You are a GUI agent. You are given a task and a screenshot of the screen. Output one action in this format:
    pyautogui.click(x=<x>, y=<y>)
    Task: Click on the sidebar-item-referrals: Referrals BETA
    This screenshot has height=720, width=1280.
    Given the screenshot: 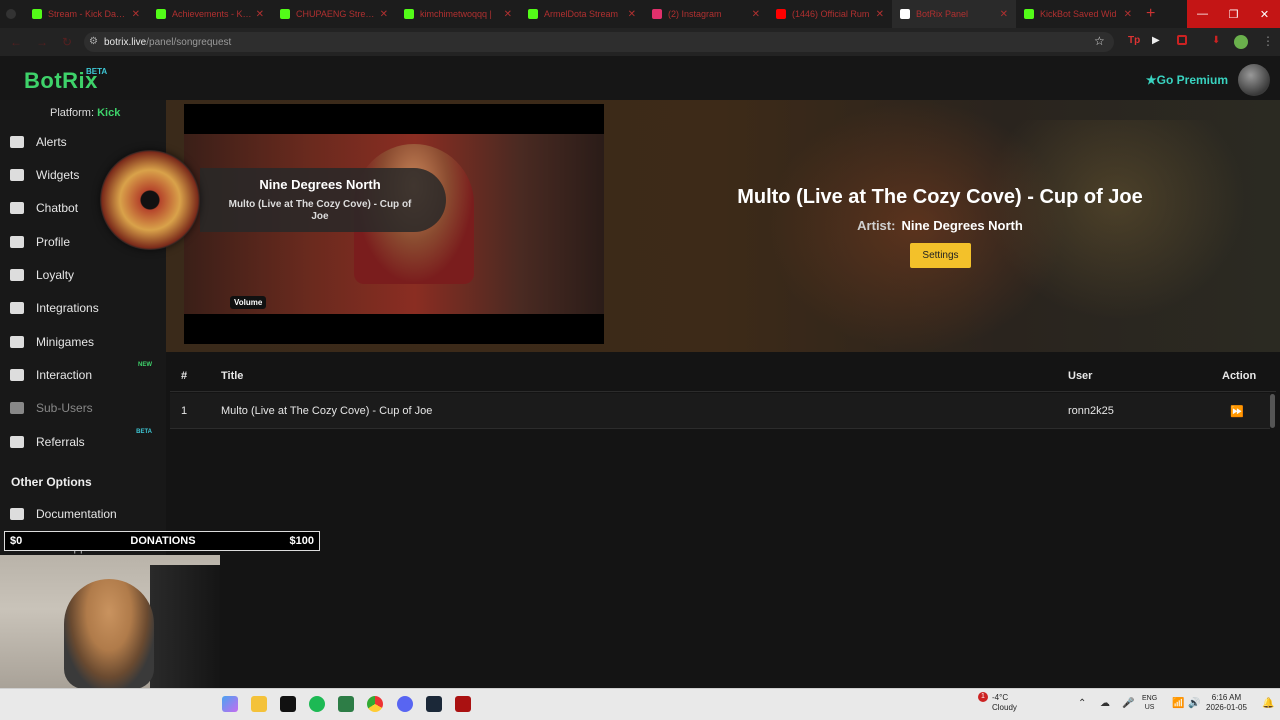 What is the action you would take?
    pyautogui.click(x=85, y=441)
    